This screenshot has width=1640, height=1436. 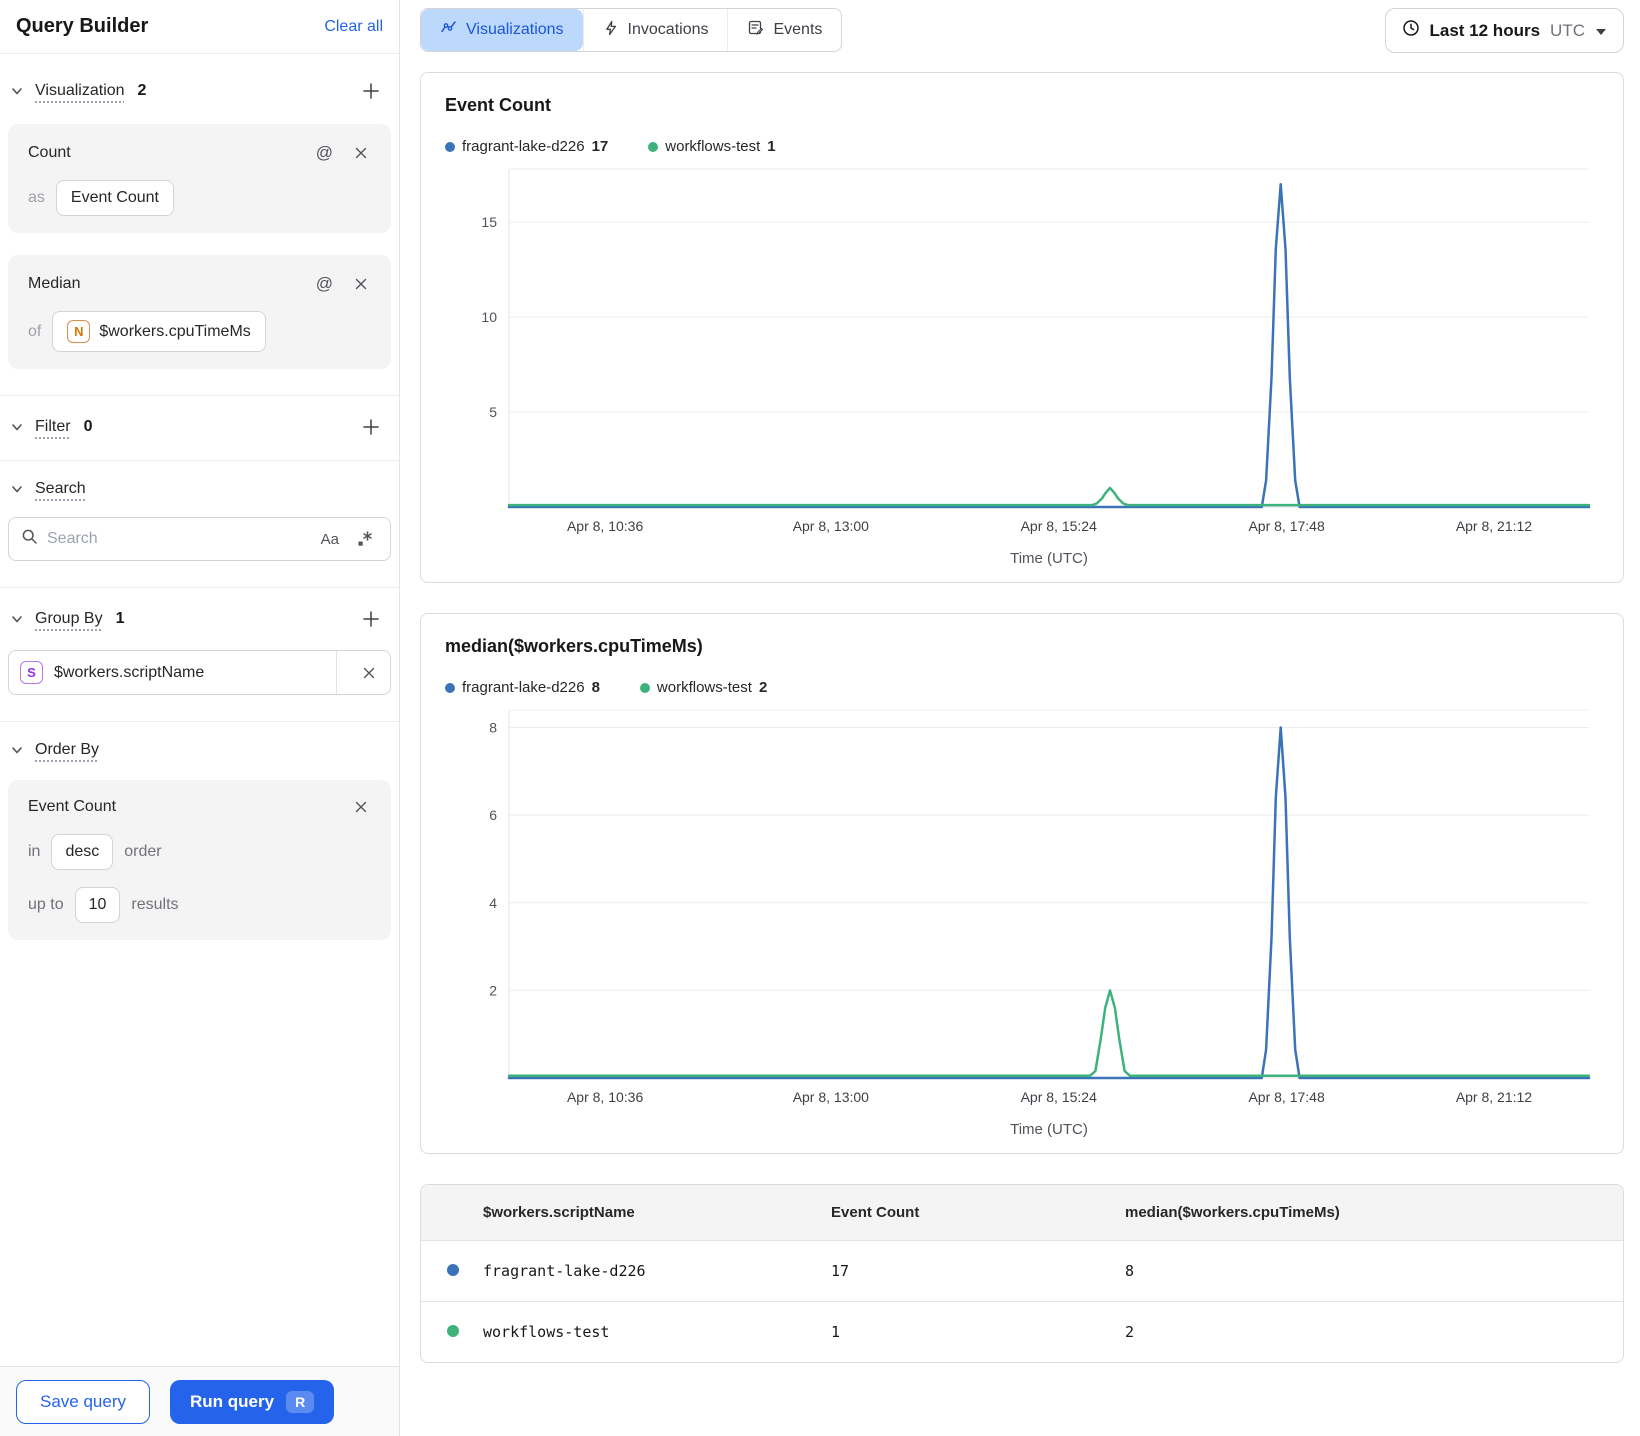 I want to click on x-tick-label: Apr 8, 15:24, so click(x=1059, y=1097).